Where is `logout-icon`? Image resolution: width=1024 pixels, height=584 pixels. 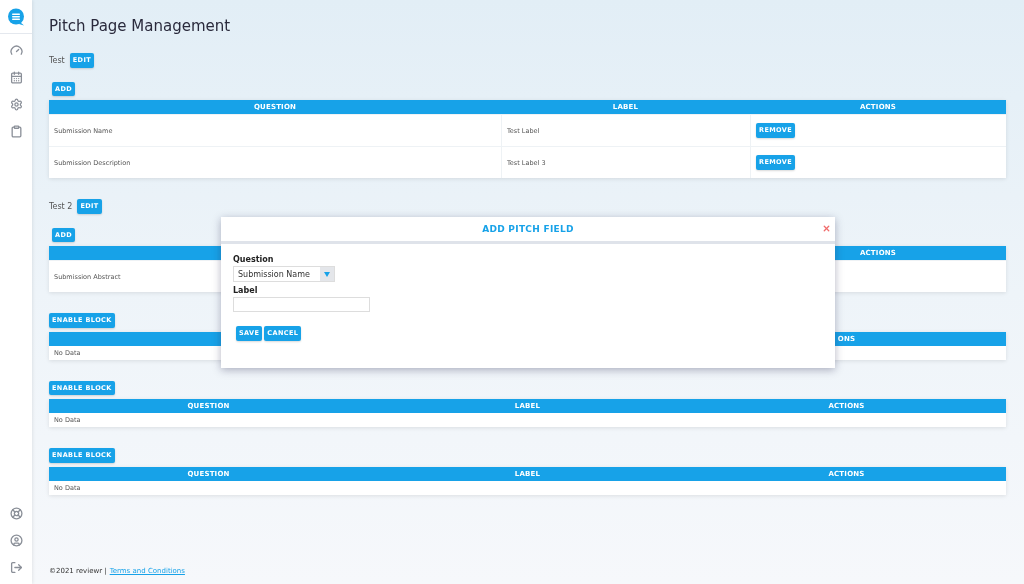 logout-icon is located at coordinates (16, 567).